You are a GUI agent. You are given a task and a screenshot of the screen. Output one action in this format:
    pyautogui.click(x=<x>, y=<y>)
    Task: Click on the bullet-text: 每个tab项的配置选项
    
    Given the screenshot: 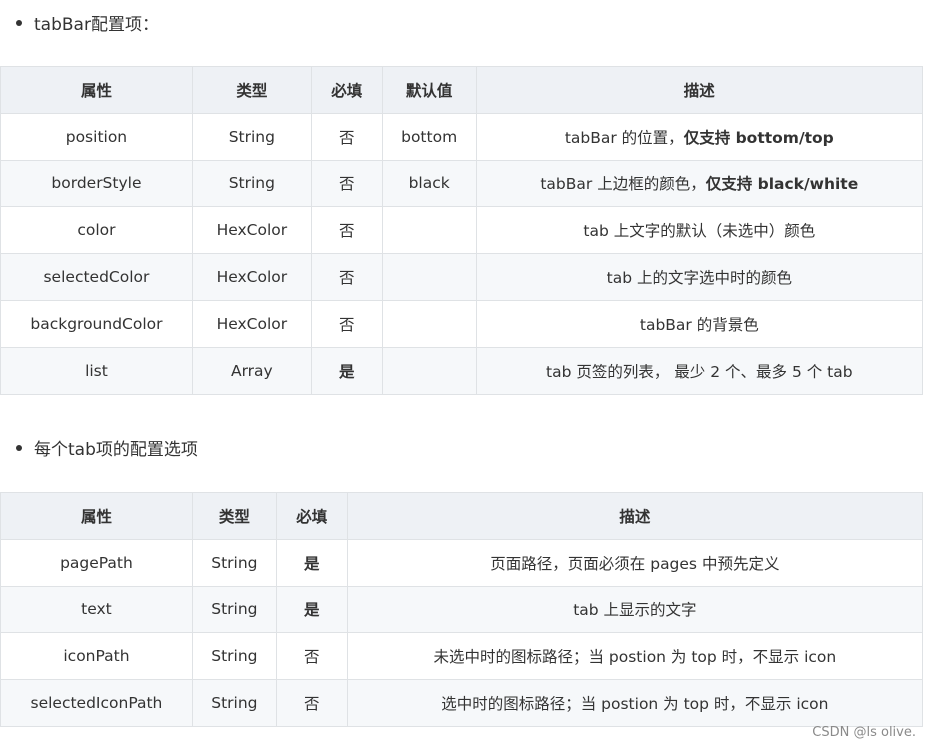 What is the action you would take?
    pyautogui.click(x=116, y=449)
    